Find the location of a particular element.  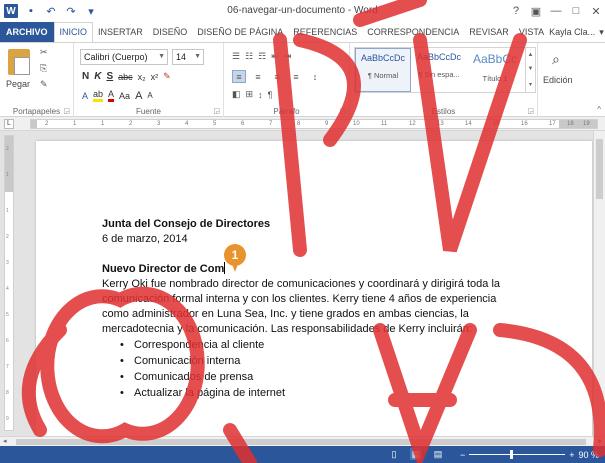

multilevel-list-icon: ☶ is located at coordinates (262, 56).